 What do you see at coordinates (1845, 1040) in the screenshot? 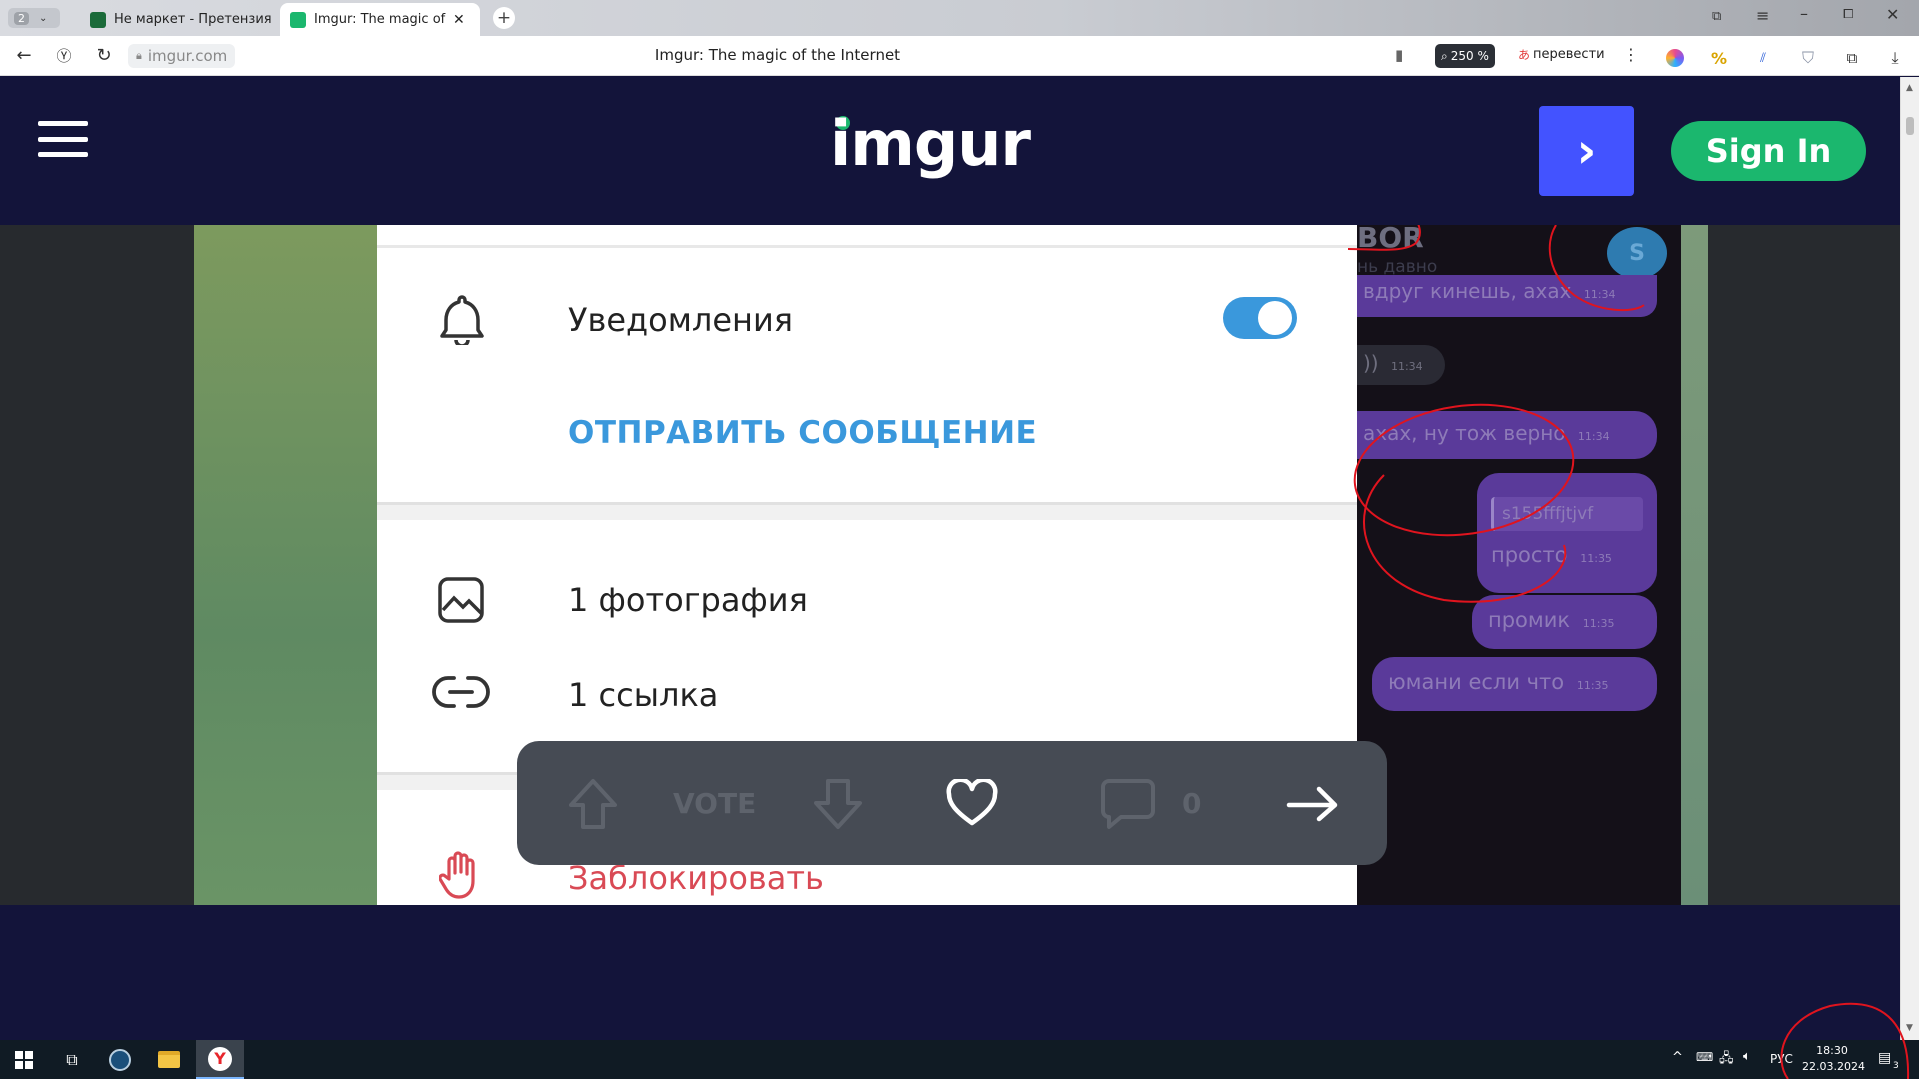
I see `red-annotation-circle-taskbar` at bounding box center [1845, 1040].